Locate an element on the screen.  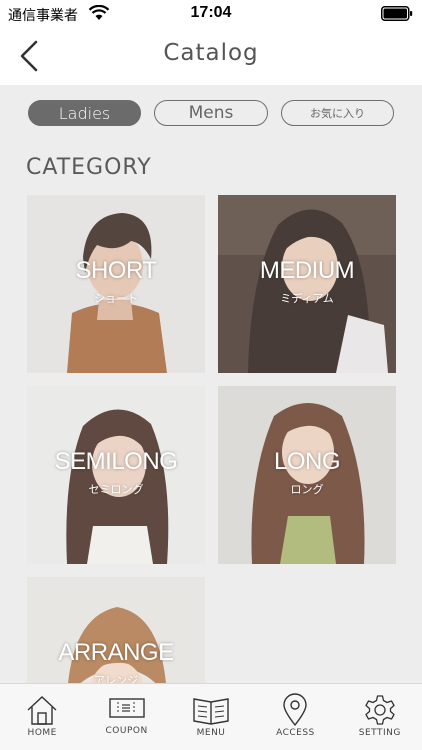
segment-mens: Mens is located at coordinates (211, 113).